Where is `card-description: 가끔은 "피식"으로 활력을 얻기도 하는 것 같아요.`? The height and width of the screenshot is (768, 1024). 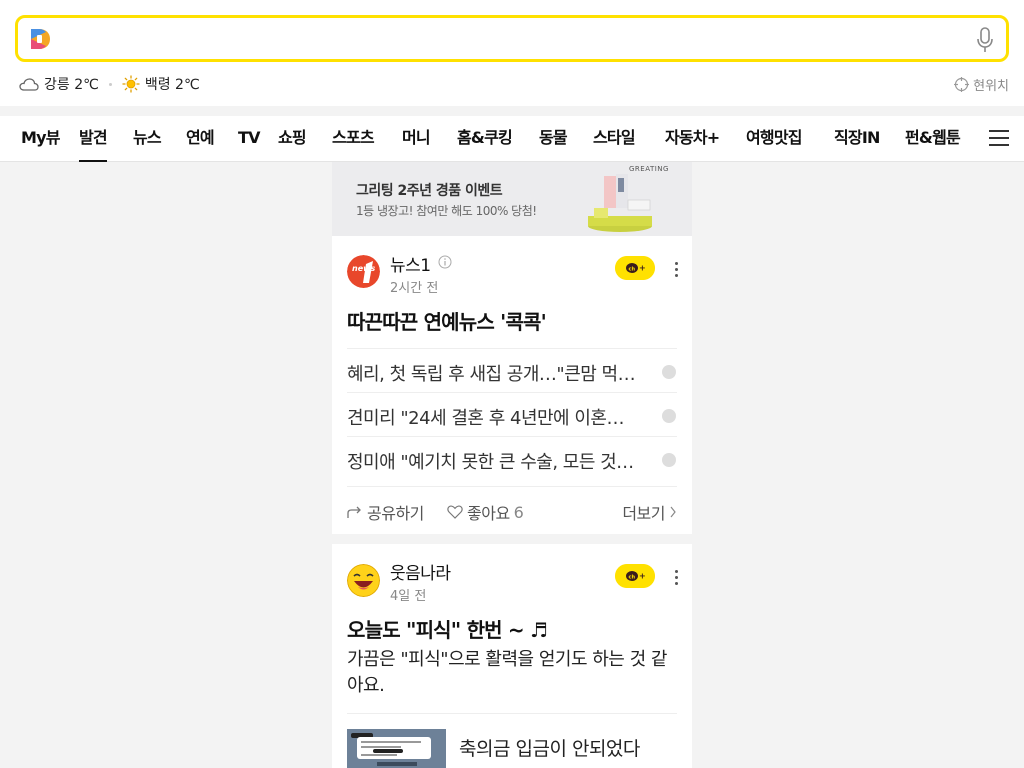
card-description: 가끔은 "피식"으로 활력을 얻기도 하는 것 같아요. is located at coordinates (512, 673).